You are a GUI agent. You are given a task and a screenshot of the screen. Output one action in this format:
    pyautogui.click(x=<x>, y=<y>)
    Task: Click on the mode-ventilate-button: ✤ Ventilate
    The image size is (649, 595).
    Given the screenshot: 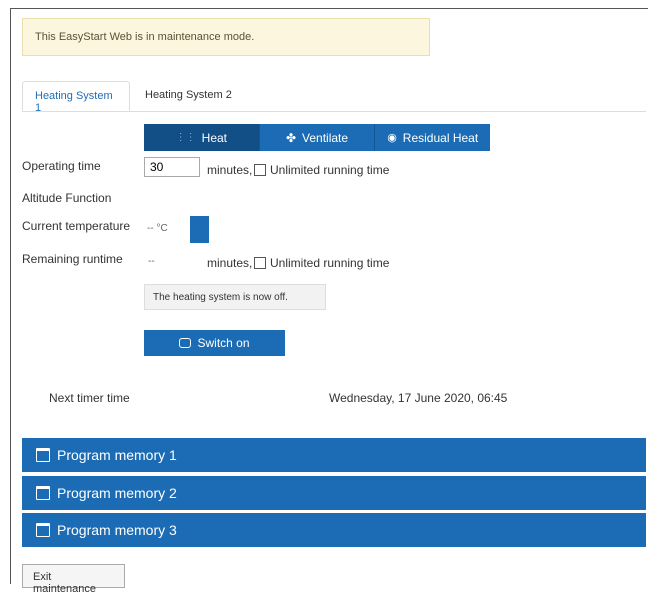 What is the action you would take?
    pyautogui.click(x=317, y=137)
    